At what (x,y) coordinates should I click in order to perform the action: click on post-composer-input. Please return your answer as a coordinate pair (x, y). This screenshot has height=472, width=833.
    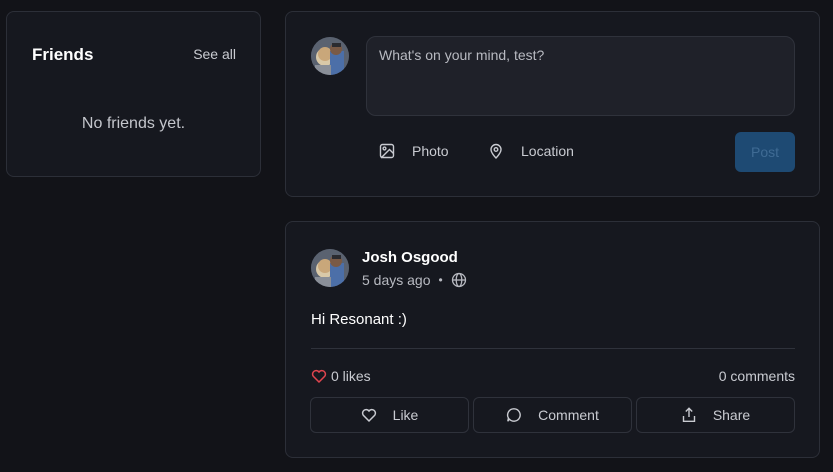
    Looking at the image, I should click on (580, 76).